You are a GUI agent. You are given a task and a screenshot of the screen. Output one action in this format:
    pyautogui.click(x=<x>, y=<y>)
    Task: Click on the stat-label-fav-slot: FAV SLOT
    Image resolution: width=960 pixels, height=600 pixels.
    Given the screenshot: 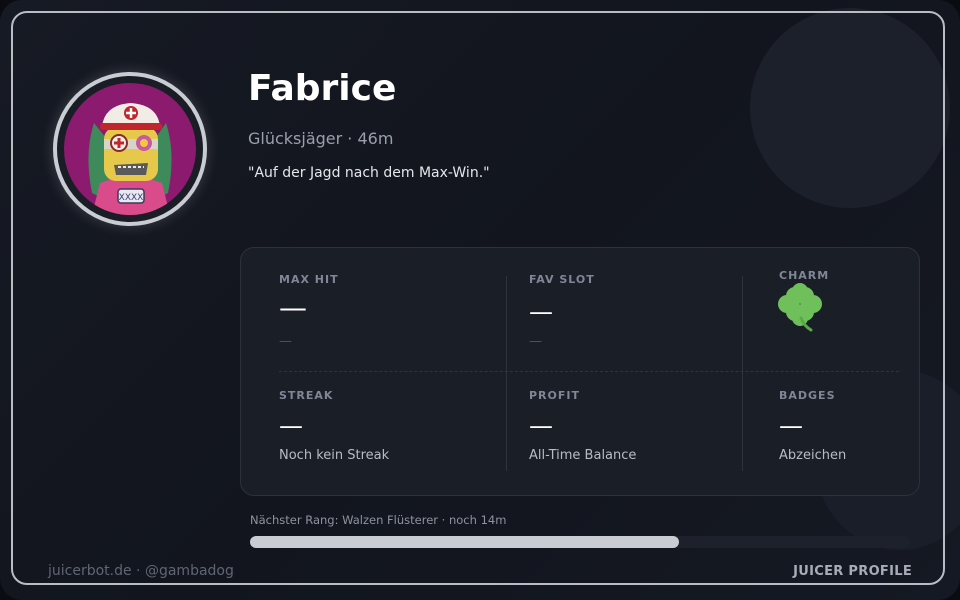 What is the action you would take?
    pyautogui.click(x=562, y=279)
    